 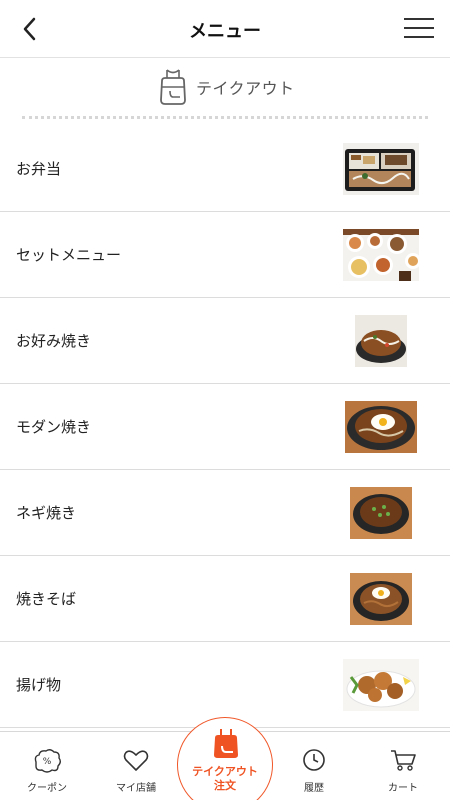 I want to click on menu-item-modern-yaki: モダン焼き, so click(x=225, y=427).